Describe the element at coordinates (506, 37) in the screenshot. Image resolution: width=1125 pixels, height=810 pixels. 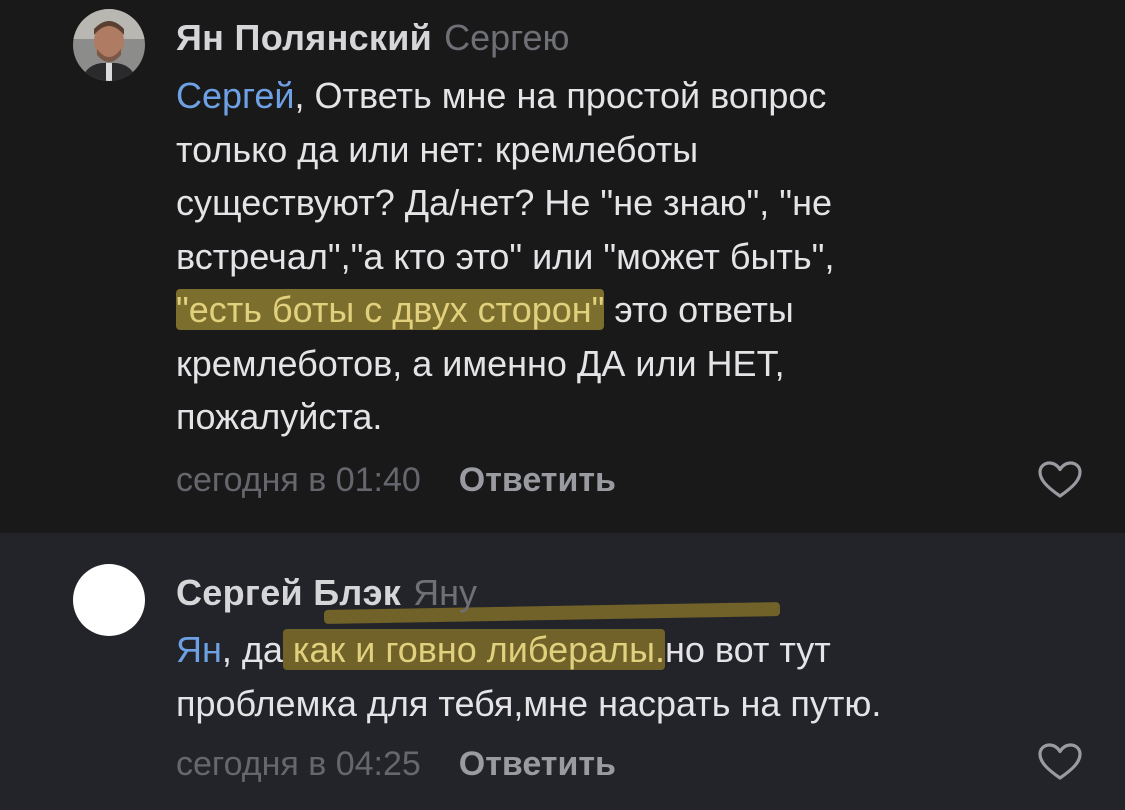
I see `reply-to-label: Сергею` at that location.